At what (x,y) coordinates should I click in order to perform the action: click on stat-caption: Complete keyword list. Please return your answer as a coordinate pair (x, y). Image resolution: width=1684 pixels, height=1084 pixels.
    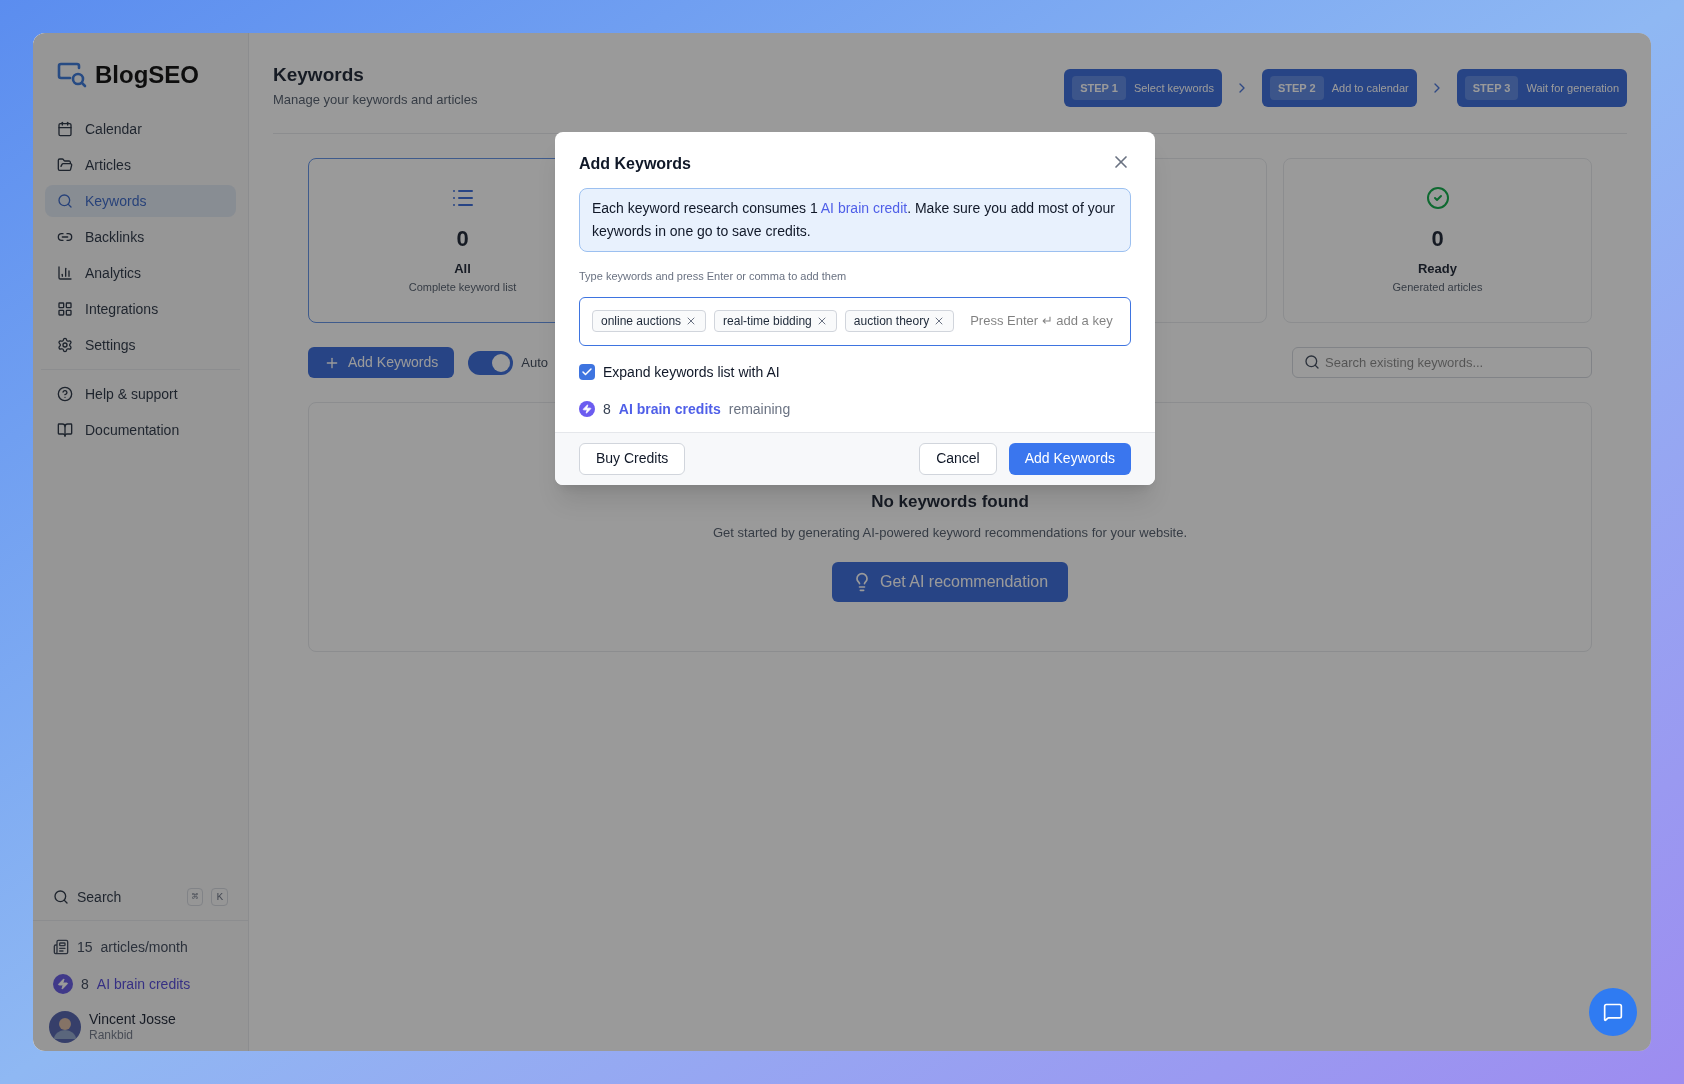
    Looking at the image, I should click on (462, 287).